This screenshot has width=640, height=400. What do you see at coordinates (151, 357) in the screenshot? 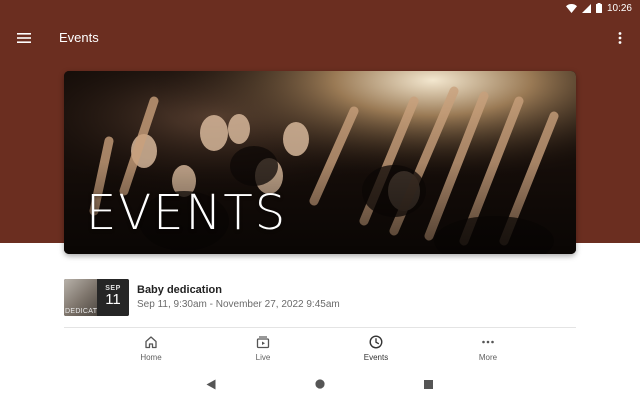
I see `nav-label-home: Home` at bounding box center [151, 357].